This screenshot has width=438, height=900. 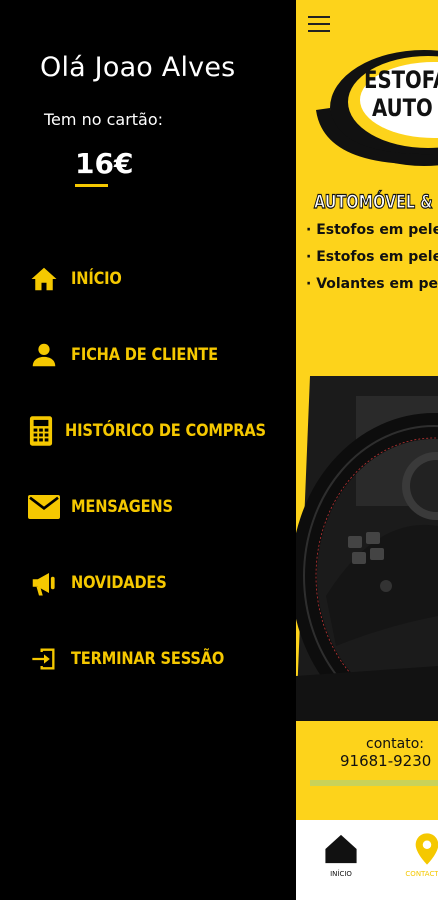 I want to click on card-balance-label: Tem no cartão:, so click(x=104, y=119).